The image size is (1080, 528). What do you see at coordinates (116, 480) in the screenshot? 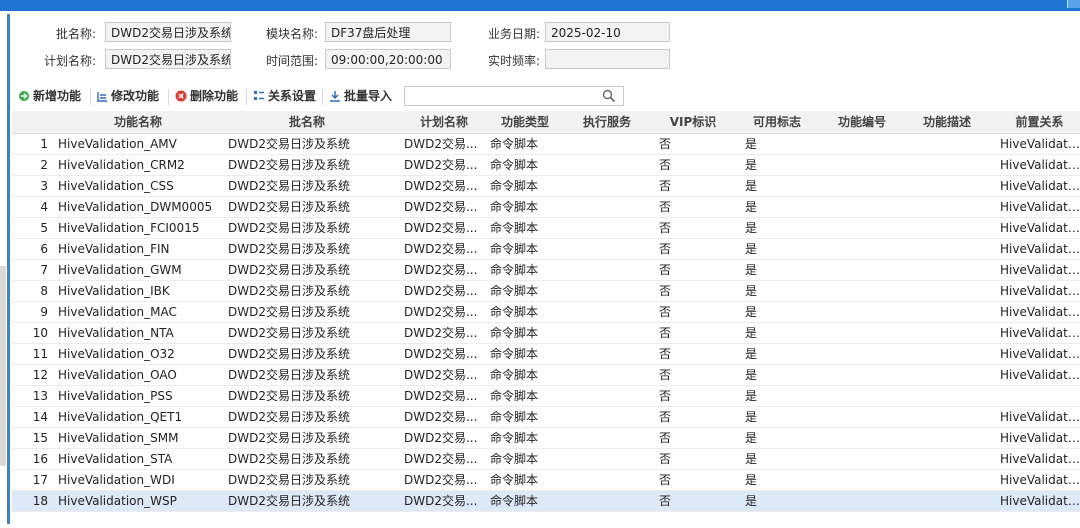
I see `function-name-cell: HiveValidation_WDI` at bounding box center [116, 480].